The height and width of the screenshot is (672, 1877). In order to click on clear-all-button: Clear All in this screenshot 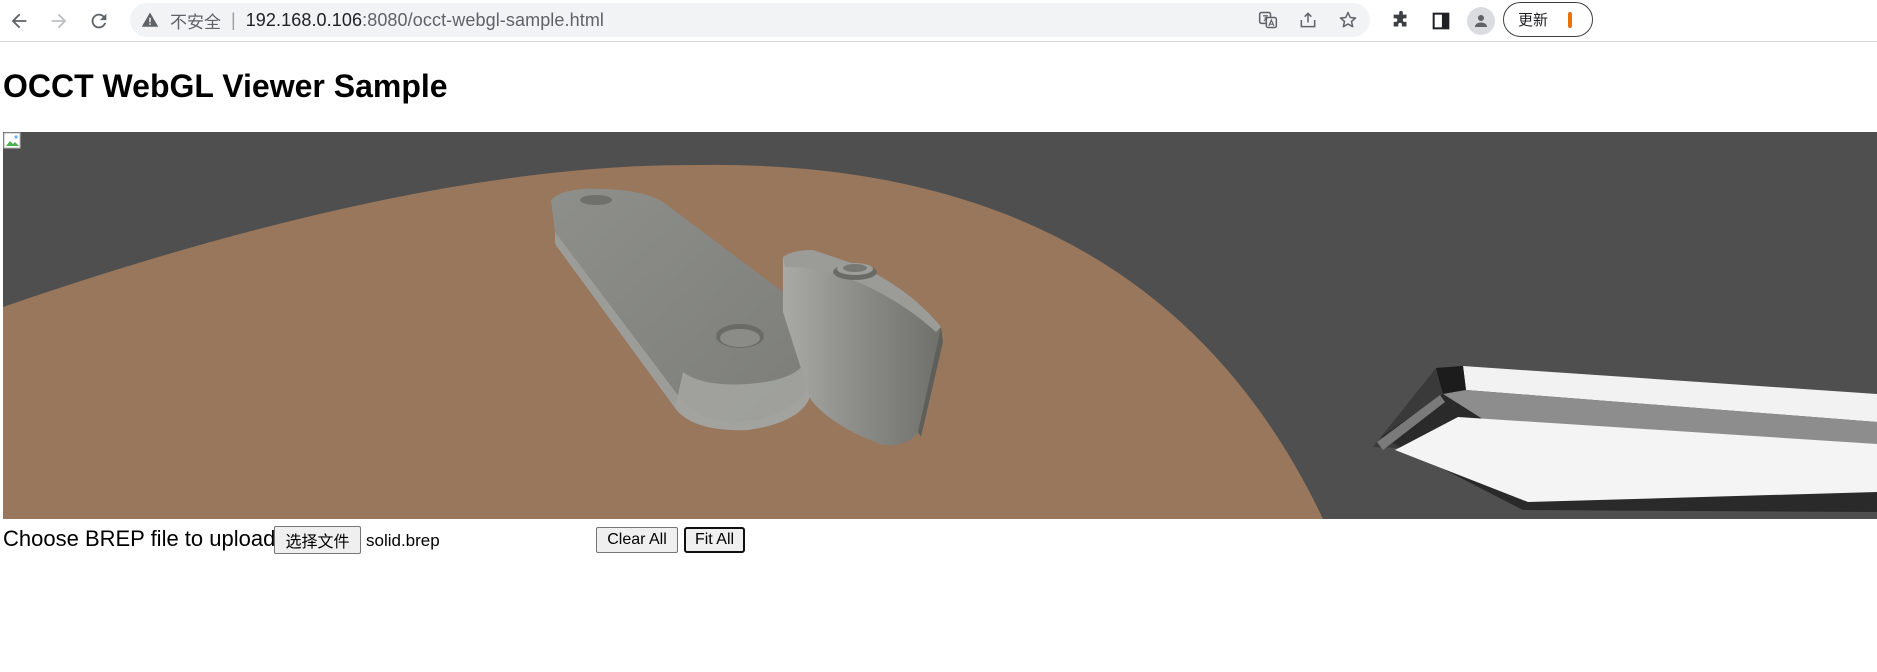, I will do `click(637, 540)`.